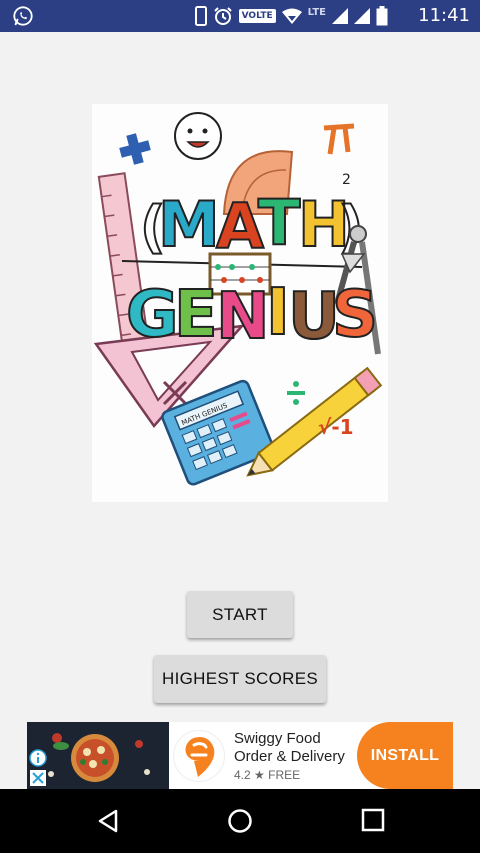  I want to click on star-icon: ★, so click(259, 775).